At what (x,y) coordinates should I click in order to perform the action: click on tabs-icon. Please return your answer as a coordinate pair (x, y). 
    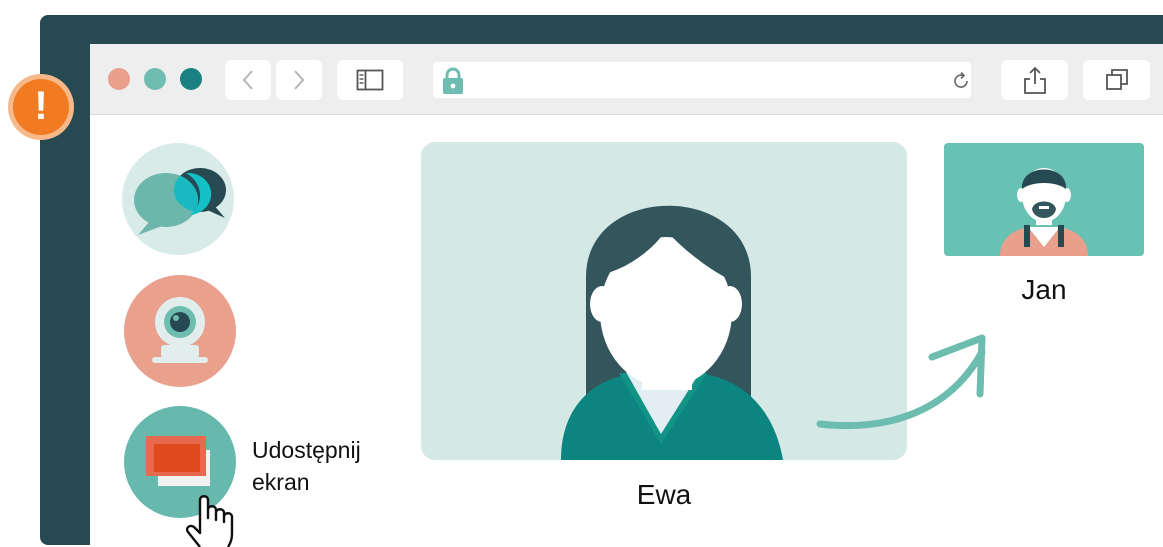
    Looking at the image, I should click on (1116, 79).